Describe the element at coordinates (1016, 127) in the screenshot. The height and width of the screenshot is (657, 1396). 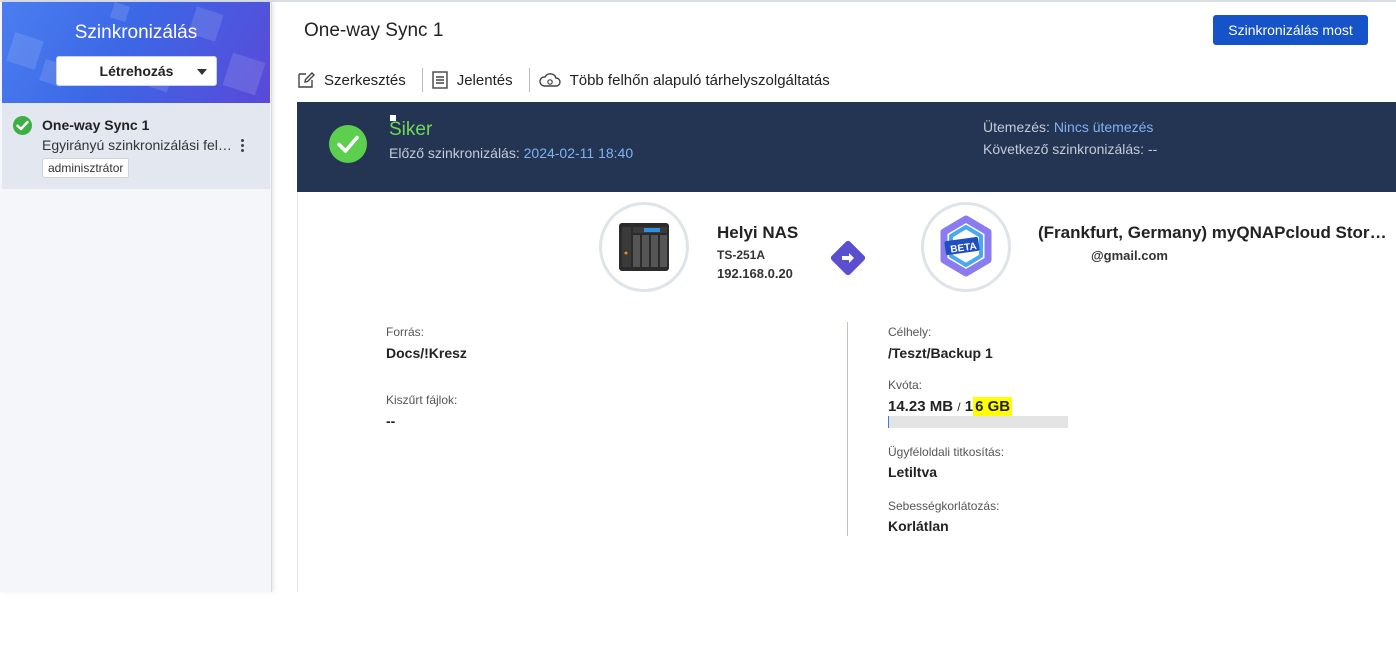
I see `schedule-label: Ütemezés:` at that location.